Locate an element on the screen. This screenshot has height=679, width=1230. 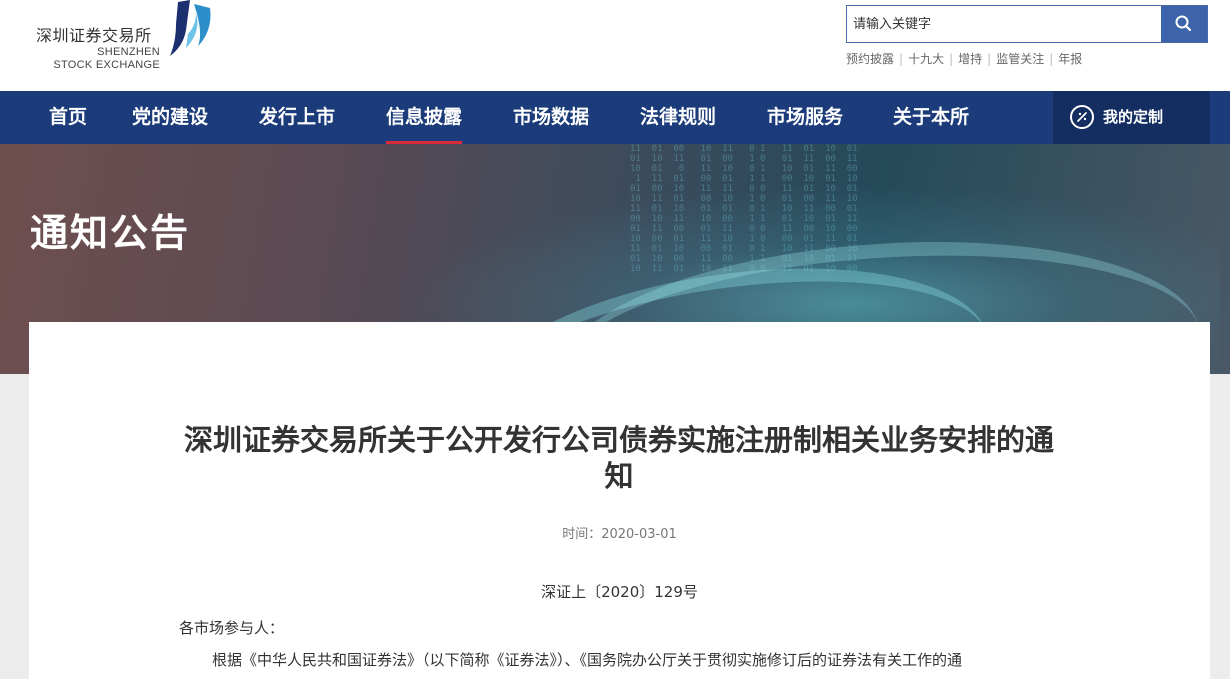
quick-link-holdings-increase: 增持 is located at coordinates (970, 59).